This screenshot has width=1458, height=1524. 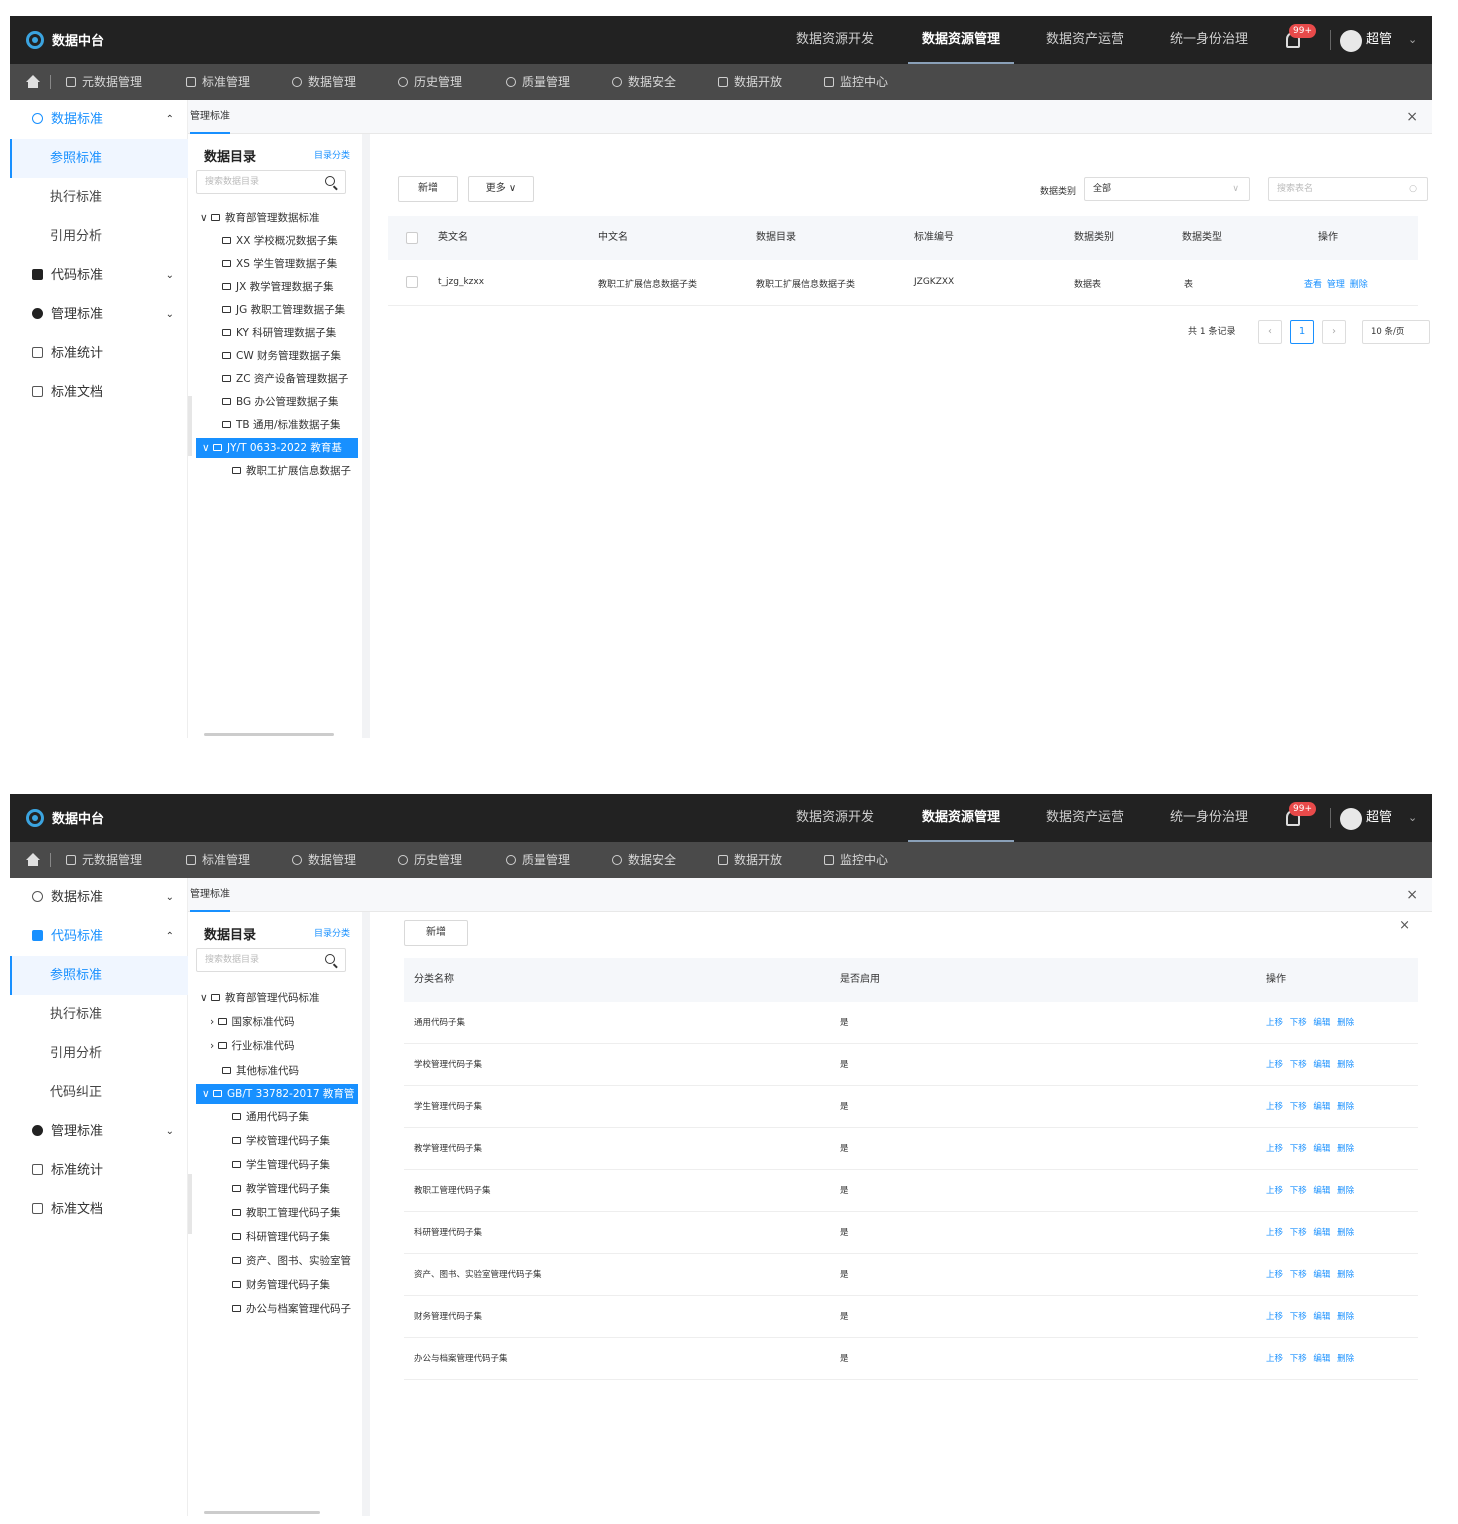 I want to click on subnav-history: 历史管理, so click(x=430, y=82).